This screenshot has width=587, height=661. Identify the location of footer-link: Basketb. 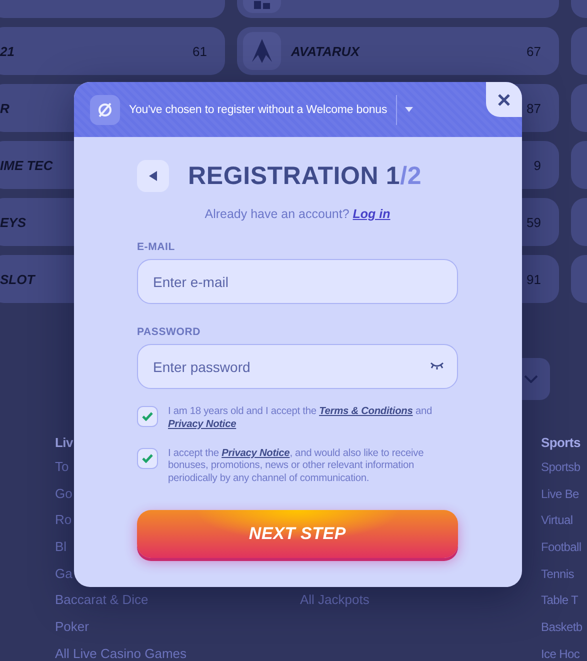
(561, 627).